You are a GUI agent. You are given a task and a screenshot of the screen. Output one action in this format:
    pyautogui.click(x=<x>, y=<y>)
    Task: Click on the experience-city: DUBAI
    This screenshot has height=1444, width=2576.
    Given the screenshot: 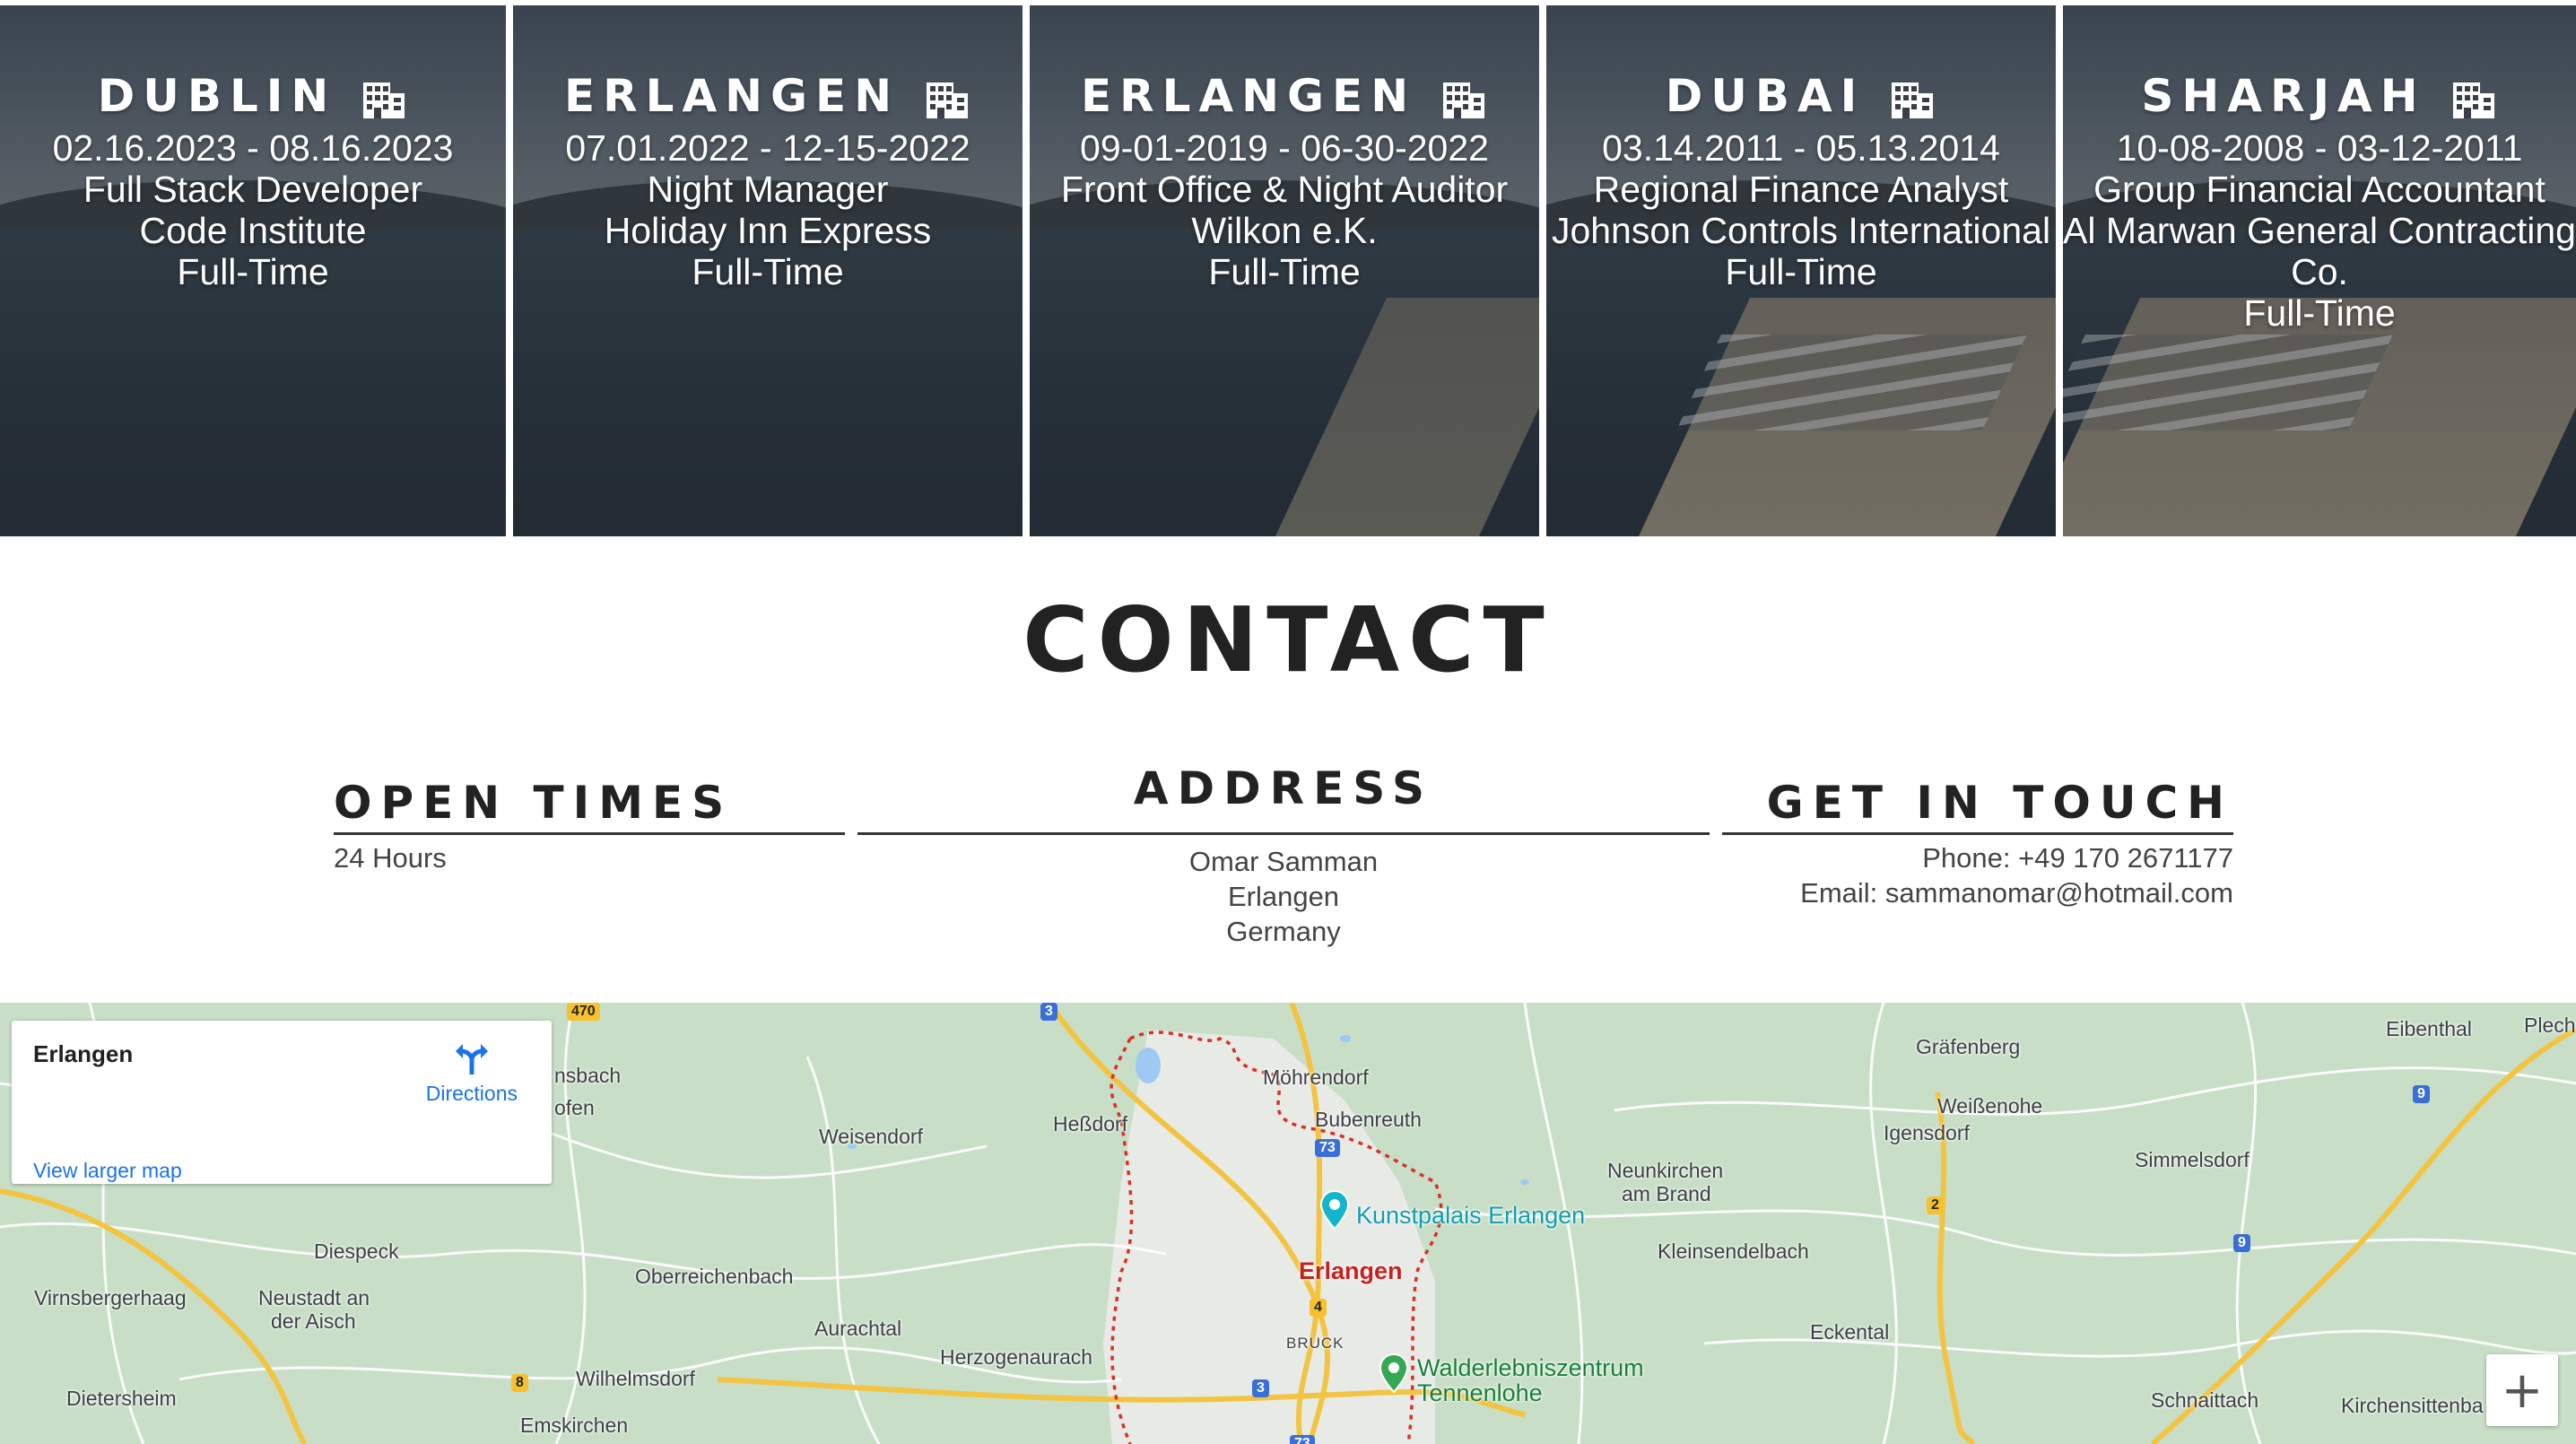 What is the action you would take?
    pyautogui.click(x=1801, y=96)
    